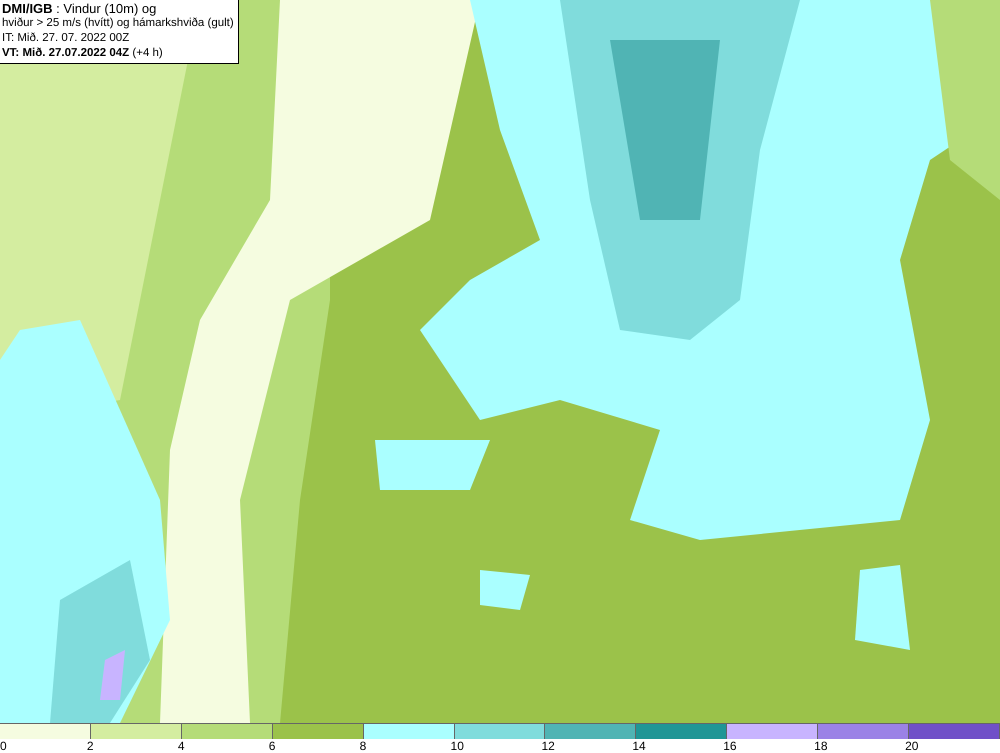  What do you see at coordinates (181, 746) in the screenshot?
I see `legend-label: 4` at bounding box center [181, 746].